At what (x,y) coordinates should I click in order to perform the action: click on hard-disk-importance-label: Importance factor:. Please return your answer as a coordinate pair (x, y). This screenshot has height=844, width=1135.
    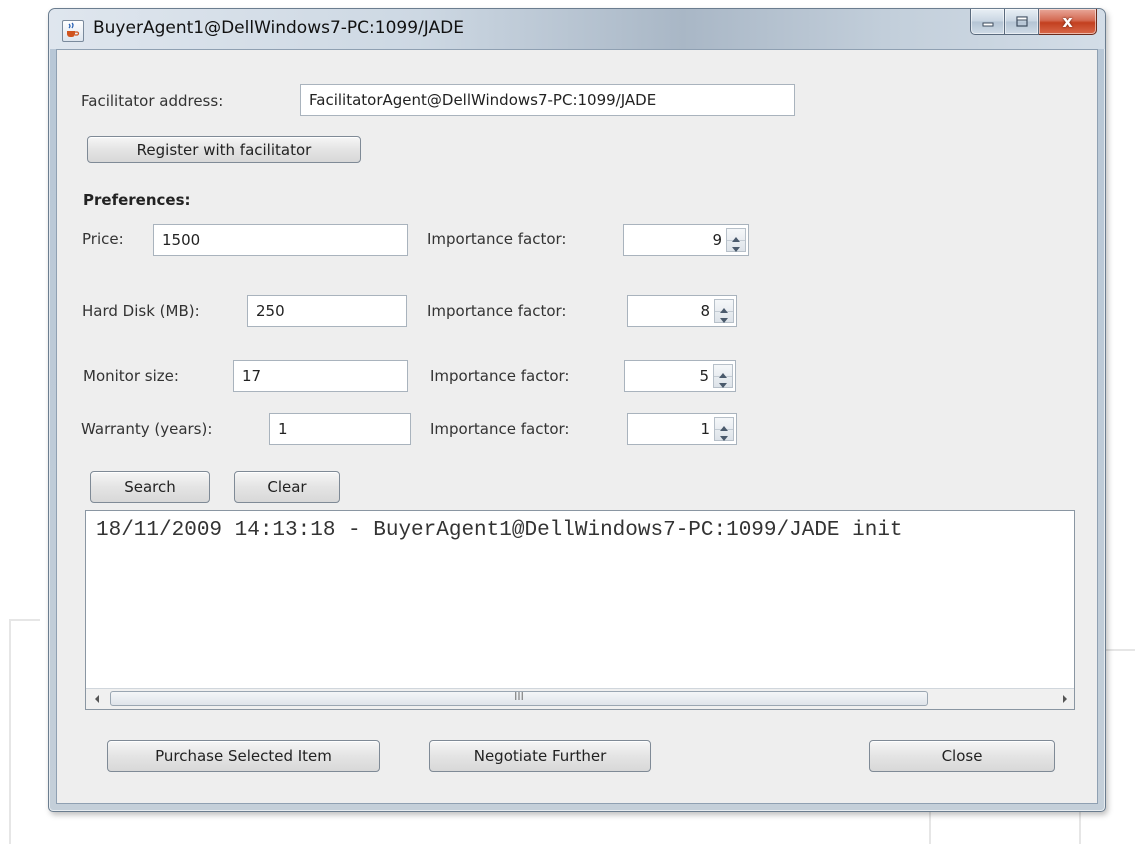
    Looking at the image, I should click on (497, 311).